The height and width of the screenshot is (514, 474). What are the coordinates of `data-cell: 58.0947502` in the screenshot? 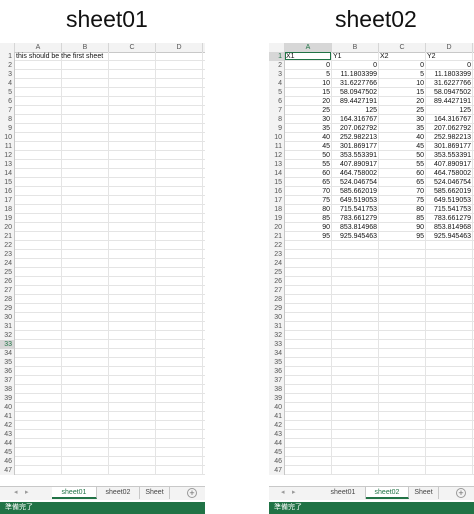 It's located at (449, 92).